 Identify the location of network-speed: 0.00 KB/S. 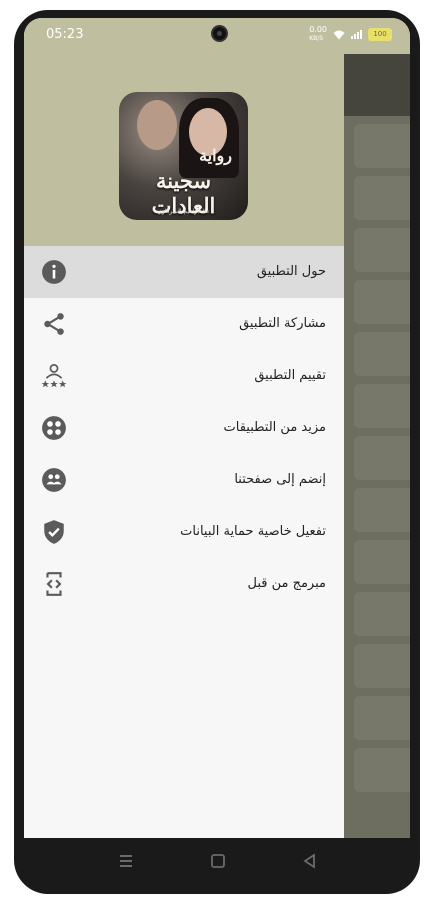
(318, 34).